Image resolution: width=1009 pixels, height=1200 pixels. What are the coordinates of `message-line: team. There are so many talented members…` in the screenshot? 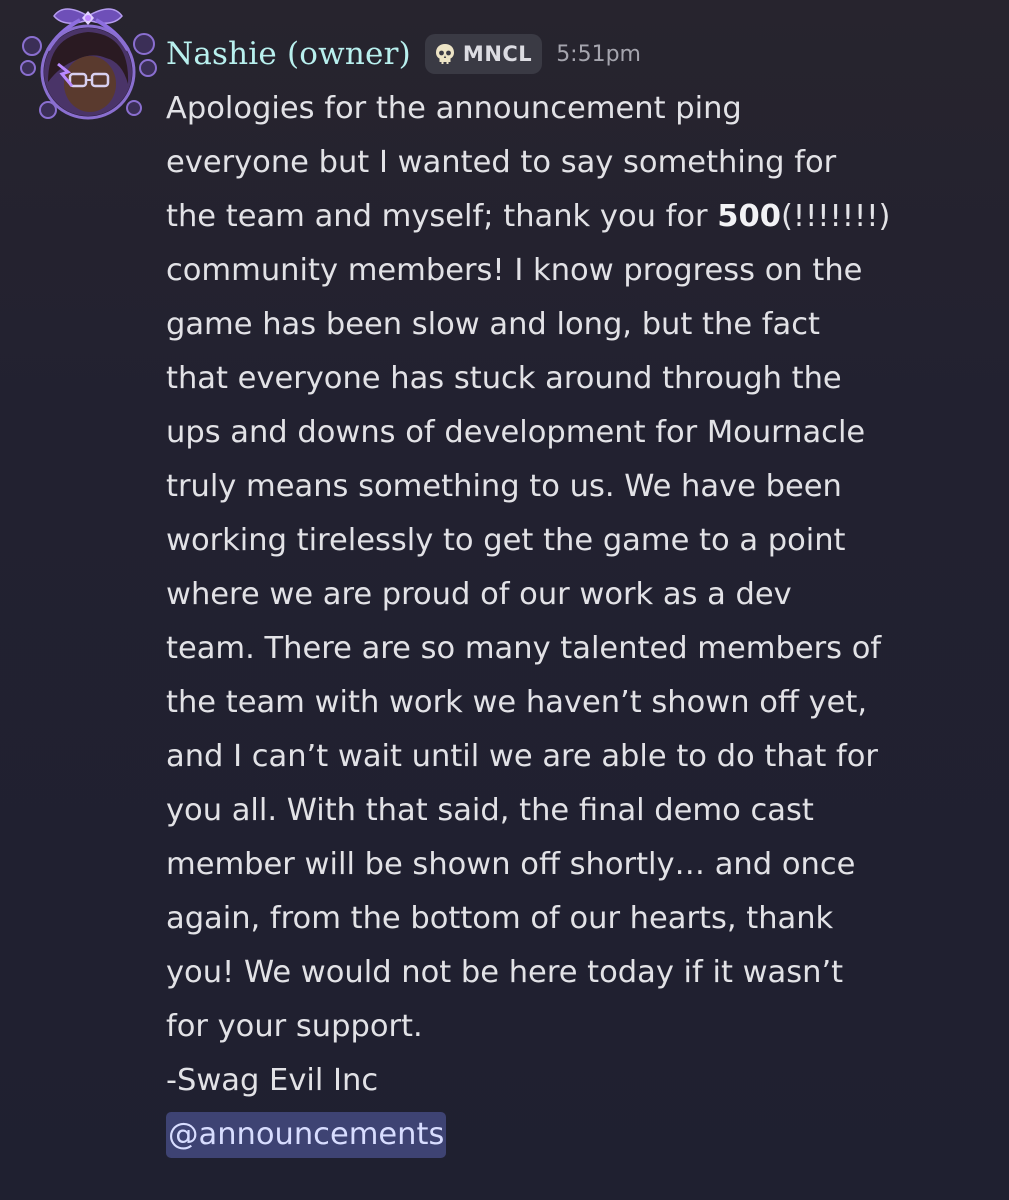 It's located at (524, 648).